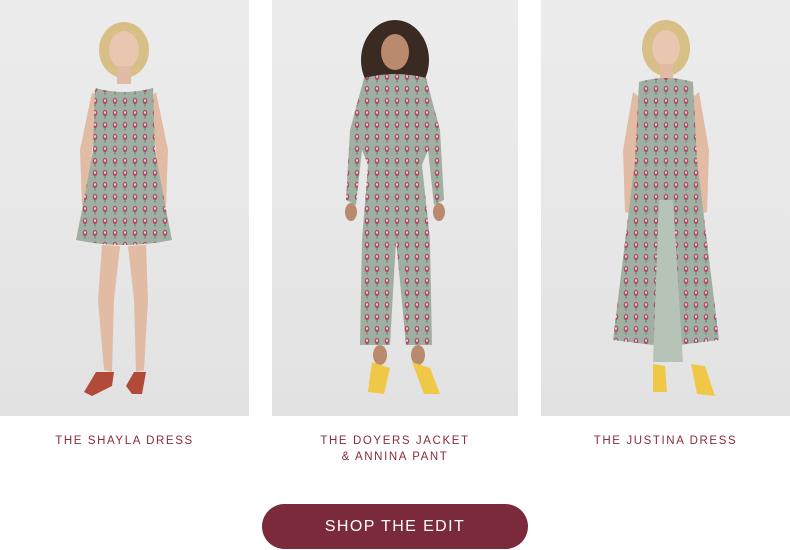 This screenshot has width=790, height=550. What do you see at coordinates (395, 526) in the screenshot?
I see `shop-the-edit-button: SHOP THE EDIT` at bounding box center [395, 526].